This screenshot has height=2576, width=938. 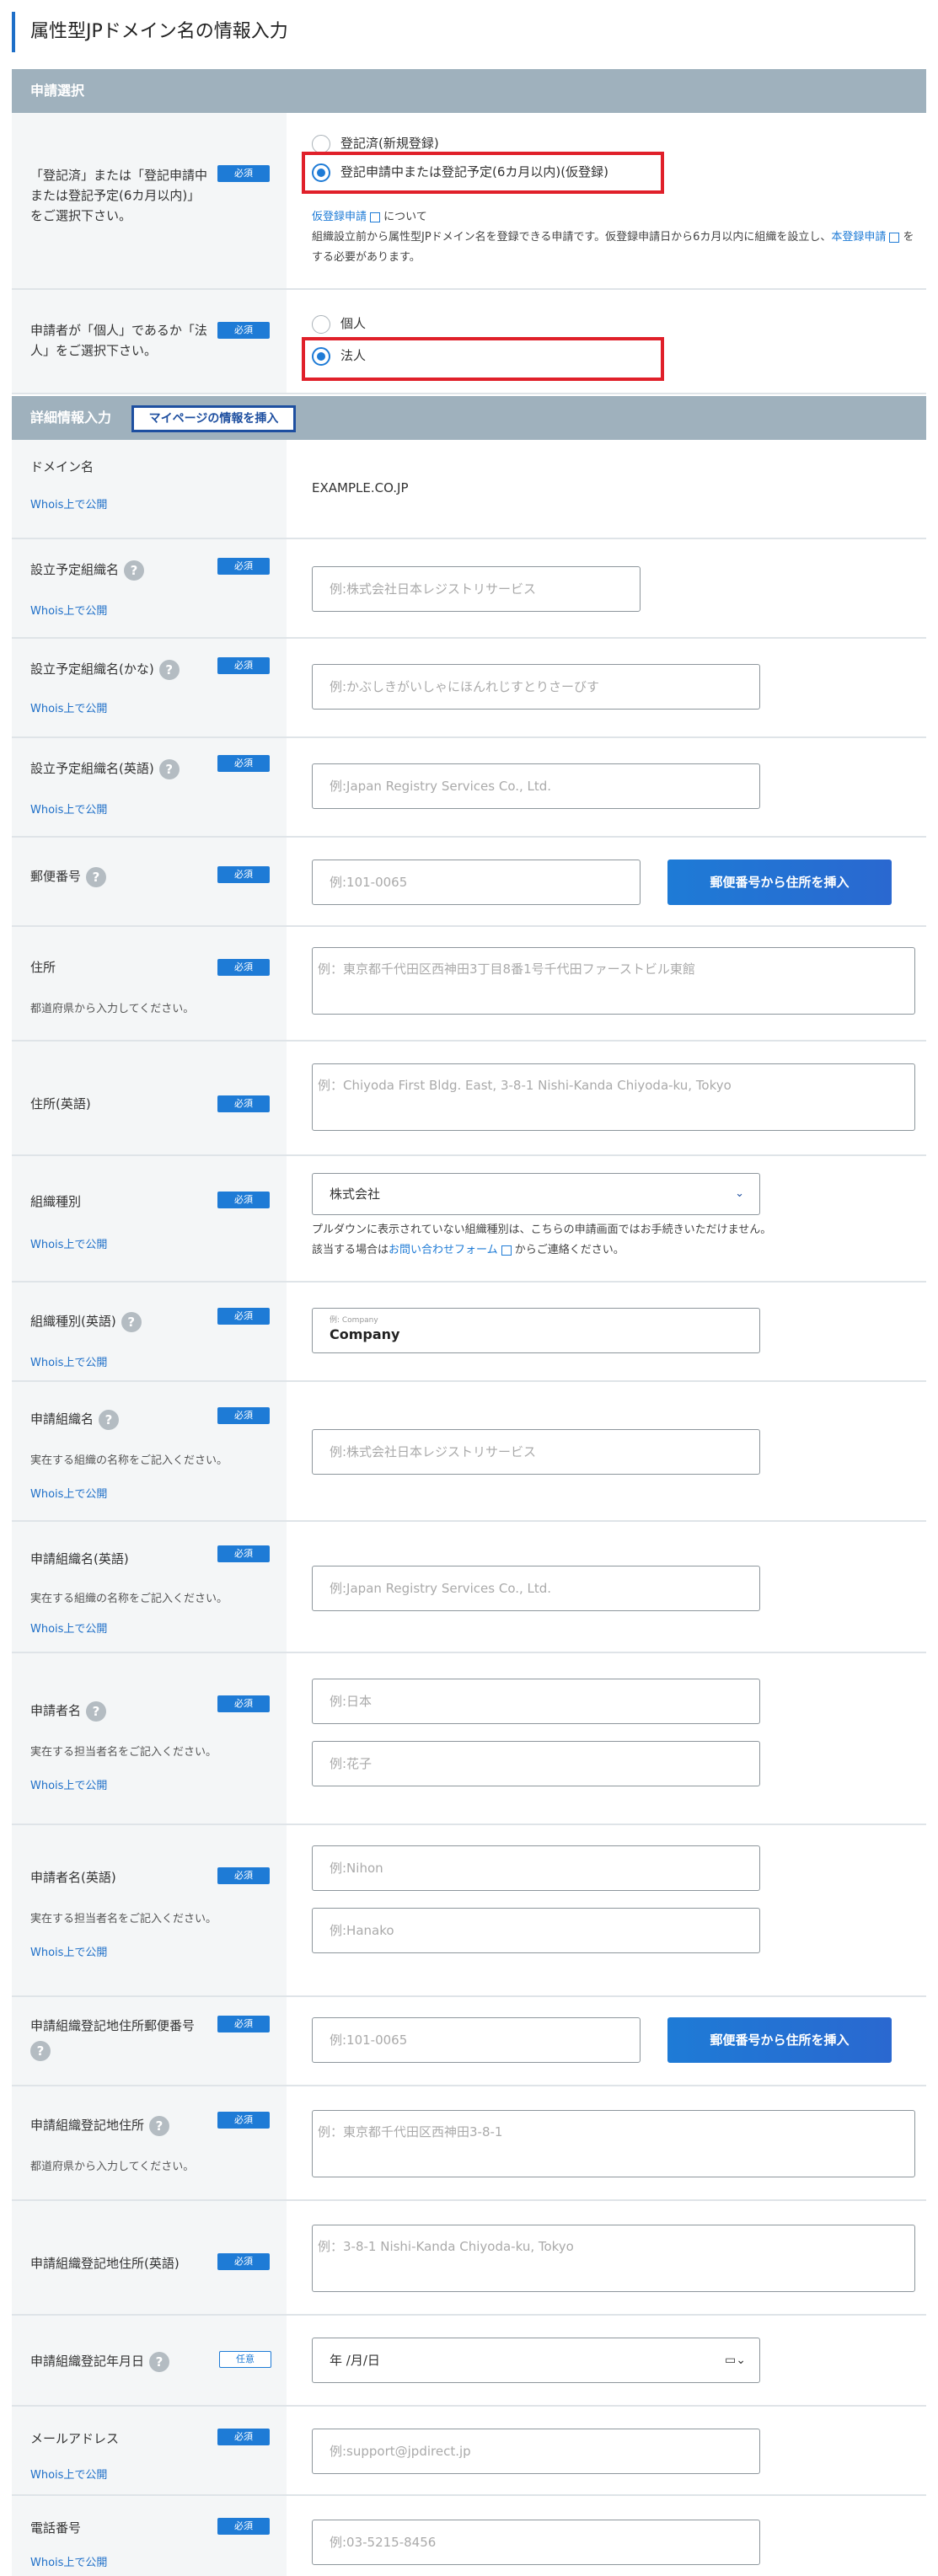 I want to click on row-zip: 郵便番号? 必須 例:101-0065 郵便番号から住所を挿入, so click(x=469, y=882).